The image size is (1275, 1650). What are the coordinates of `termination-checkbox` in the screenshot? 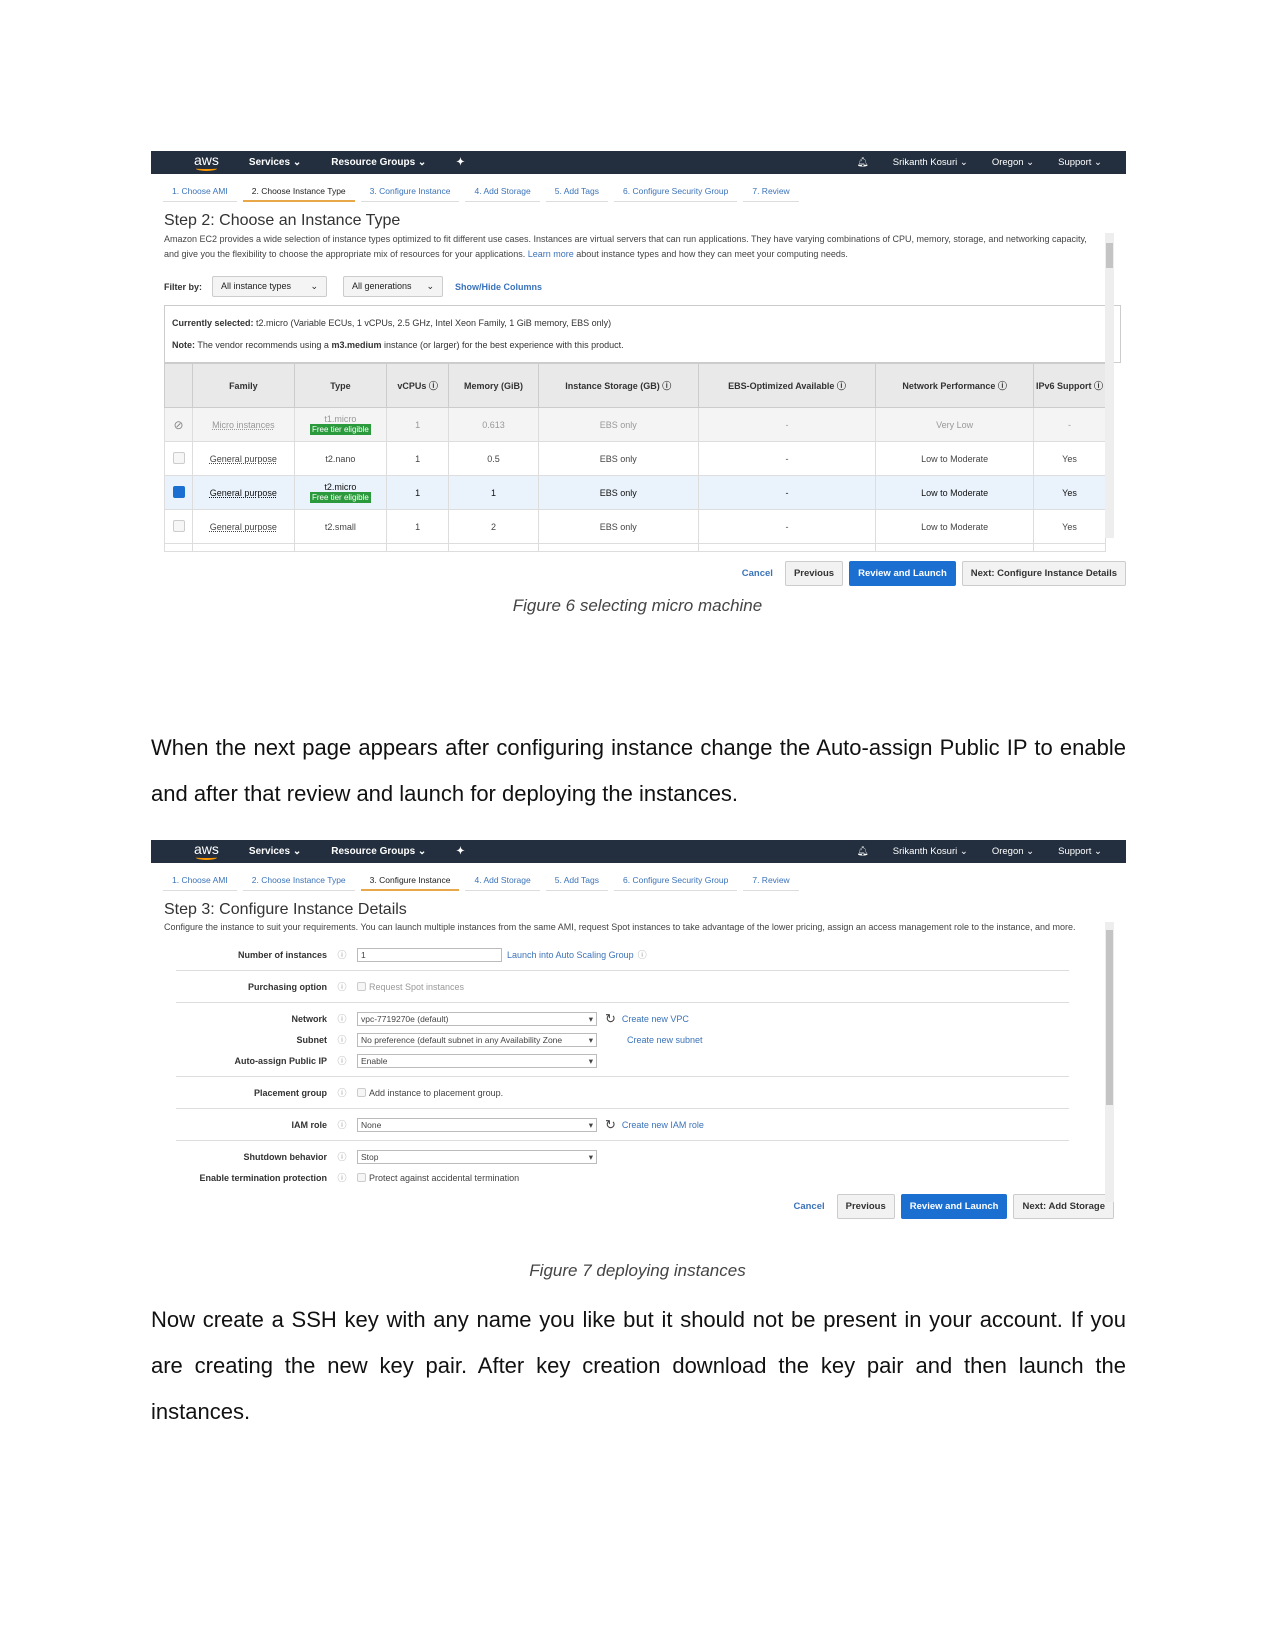 It's located at (361, 1177).